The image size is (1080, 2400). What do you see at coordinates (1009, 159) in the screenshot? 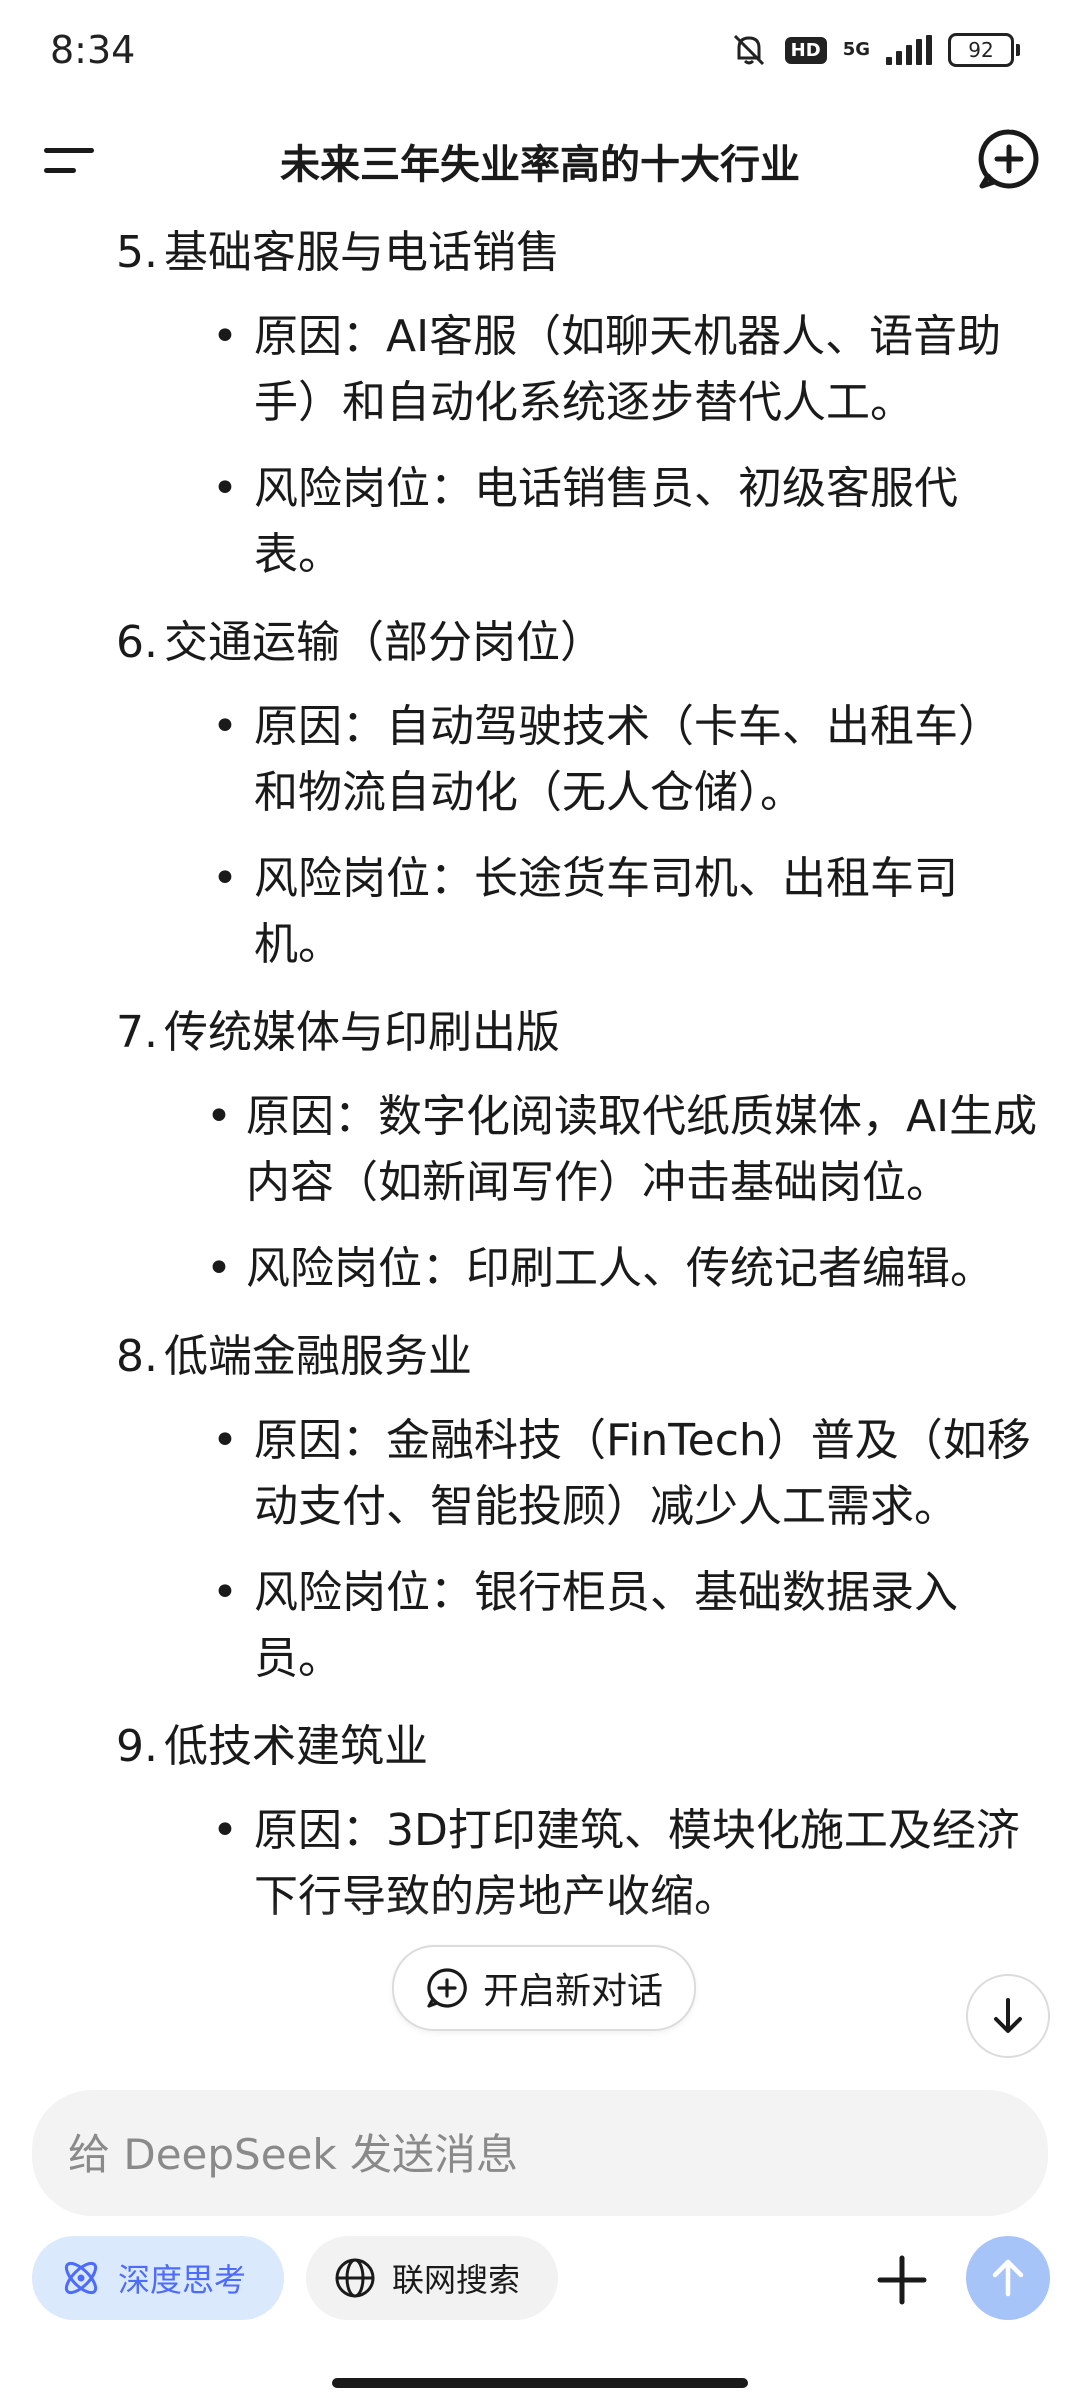
I see `new-chat-icon` at bounding box center [1009, 159].